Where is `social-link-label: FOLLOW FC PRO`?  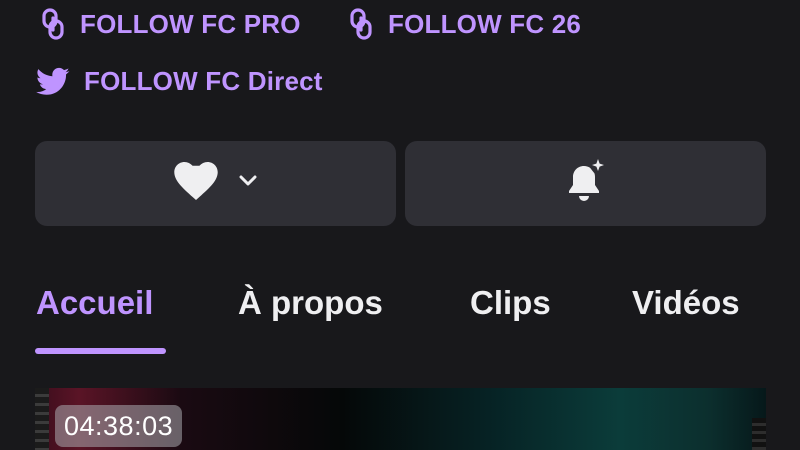
social-link-label: FOLLOW FC PRO is located at coordinates (190, 23).